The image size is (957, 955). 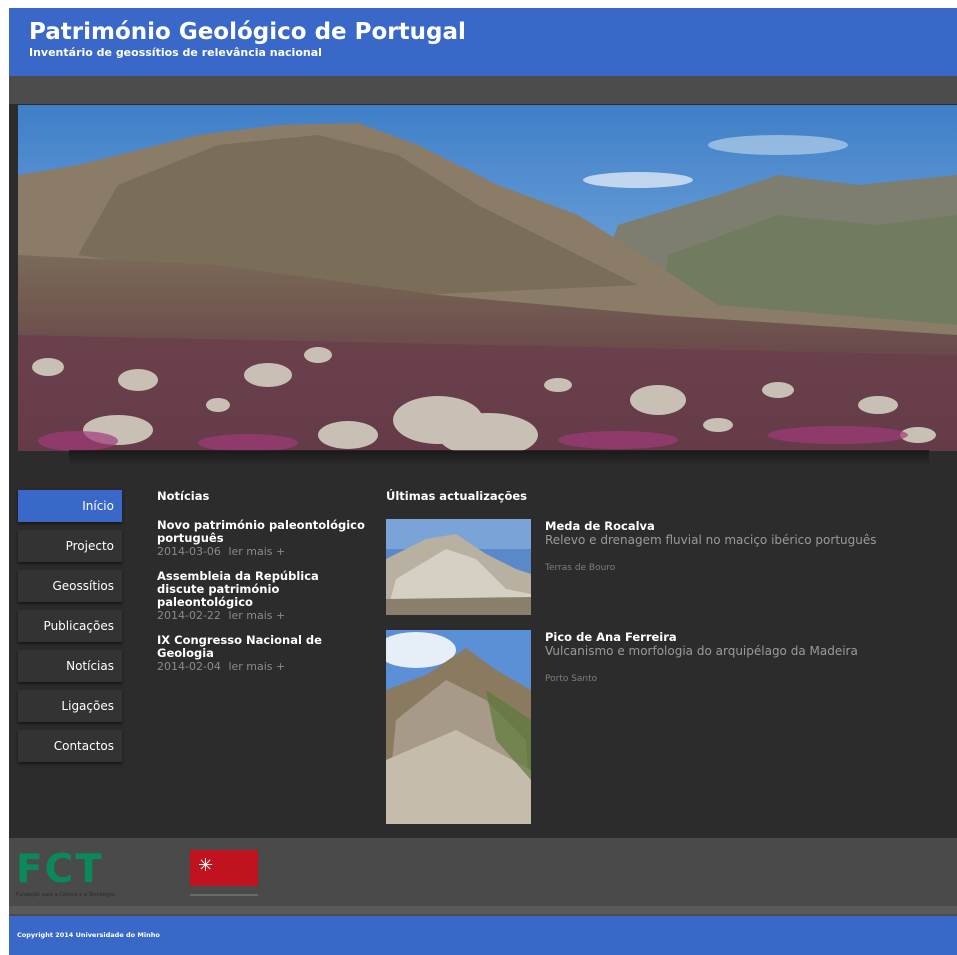 I want to click on nav-item-publicacoes: Publicações, so click(x=70, y=626).